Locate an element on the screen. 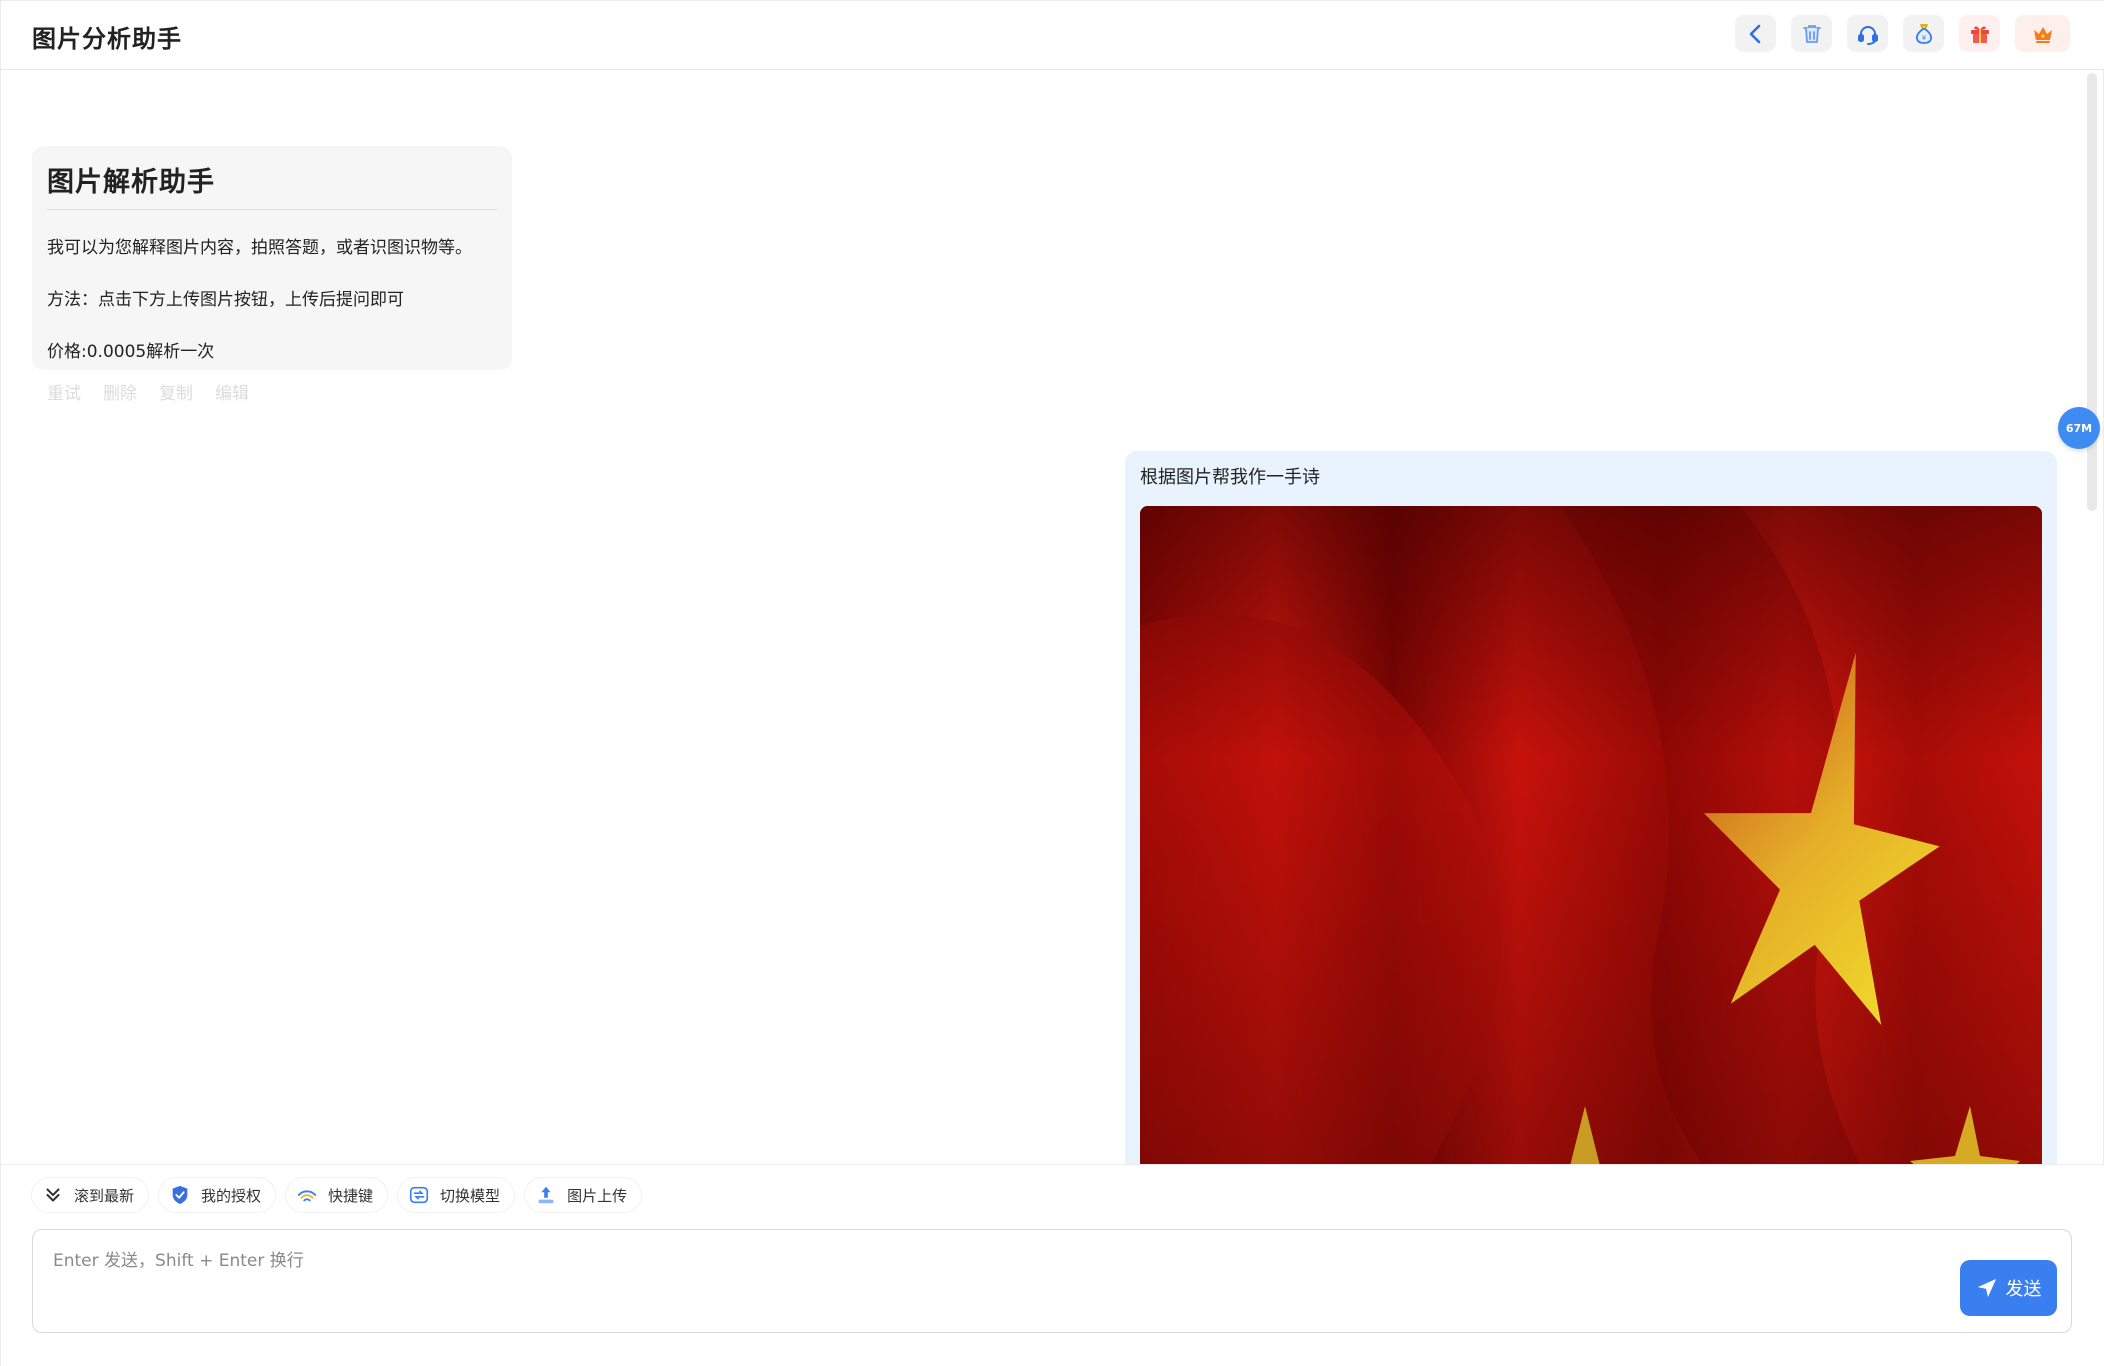  user-message-text: 根据图片帮我作一手诗 is located at coordinates (1230, 477).